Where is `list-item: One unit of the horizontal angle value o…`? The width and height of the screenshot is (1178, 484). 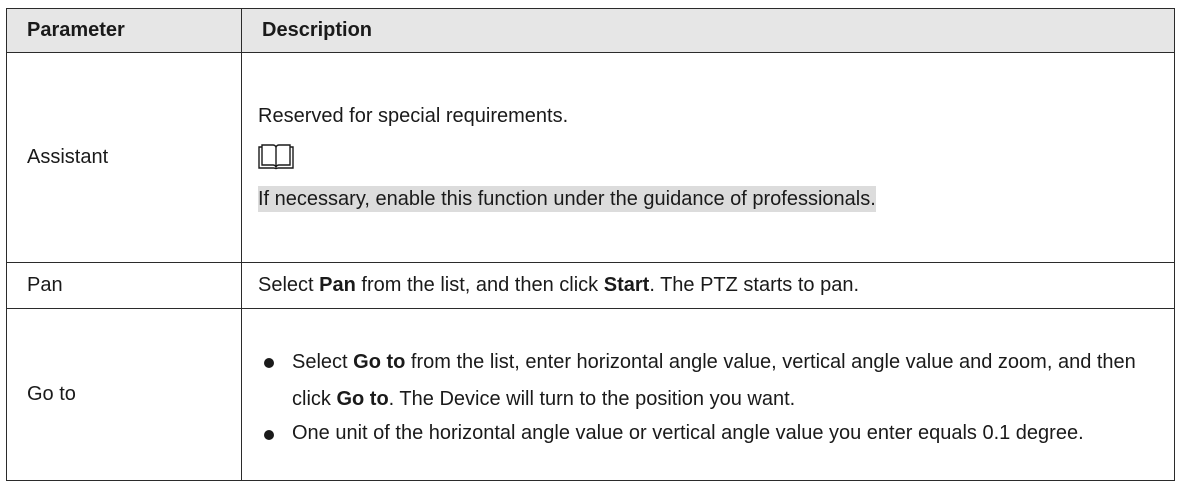 list-item: One unit of the horizontal angle value o… is located at coordinates (708, 431).